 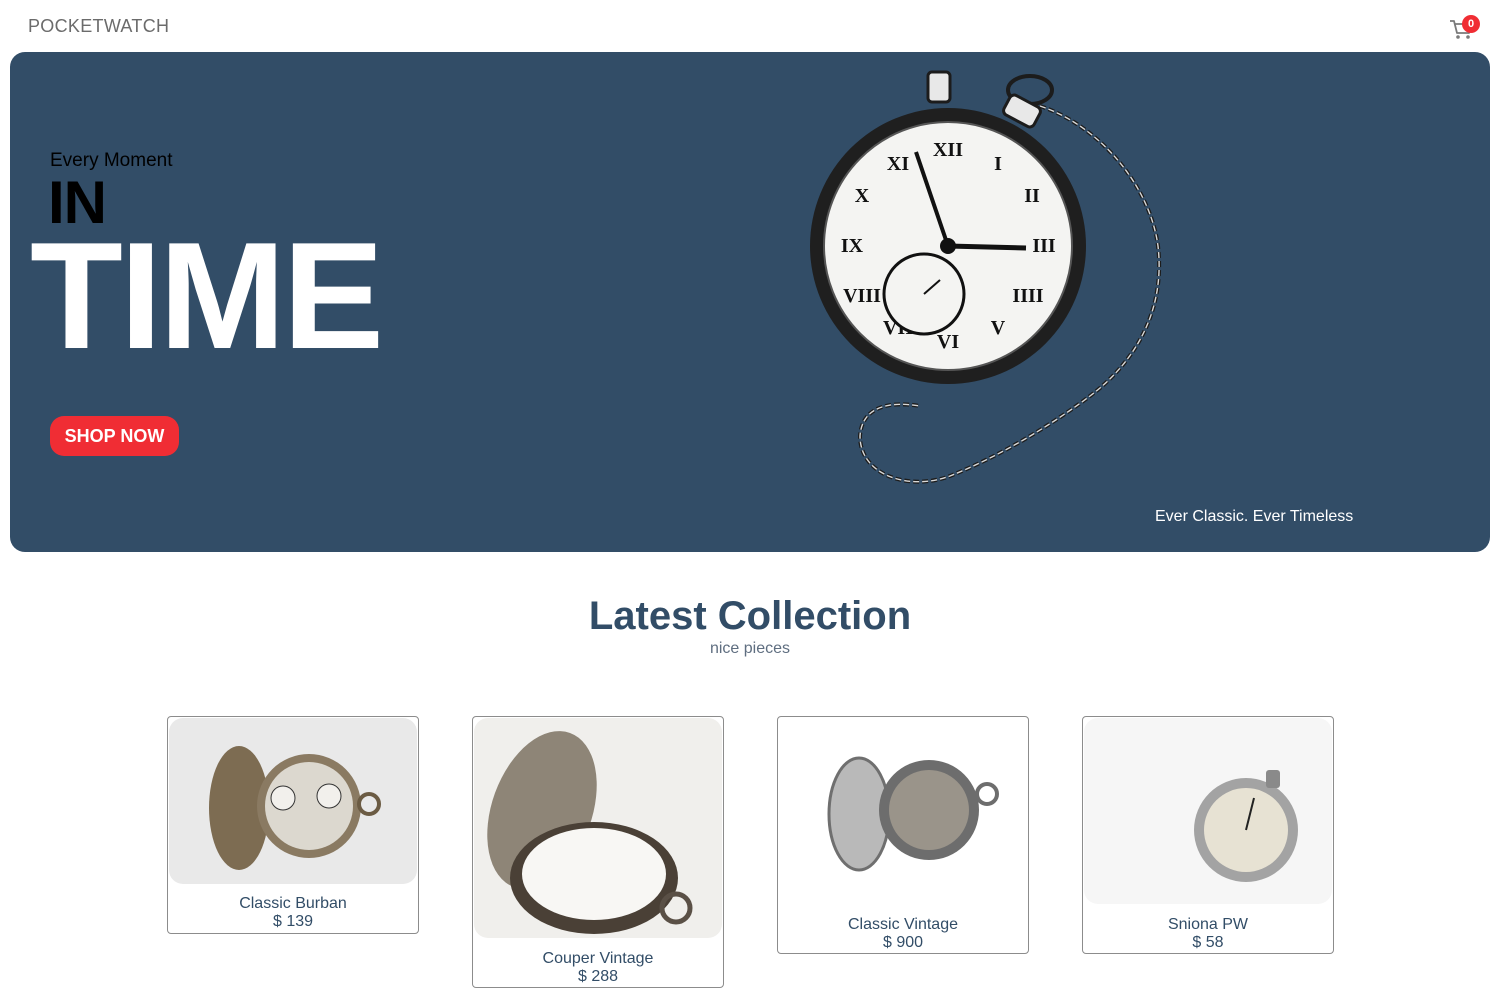 What do you see at coordinates (1044, 246) in the screenshot?
I see `svg-text: III` at bounding box center [1044, 246].